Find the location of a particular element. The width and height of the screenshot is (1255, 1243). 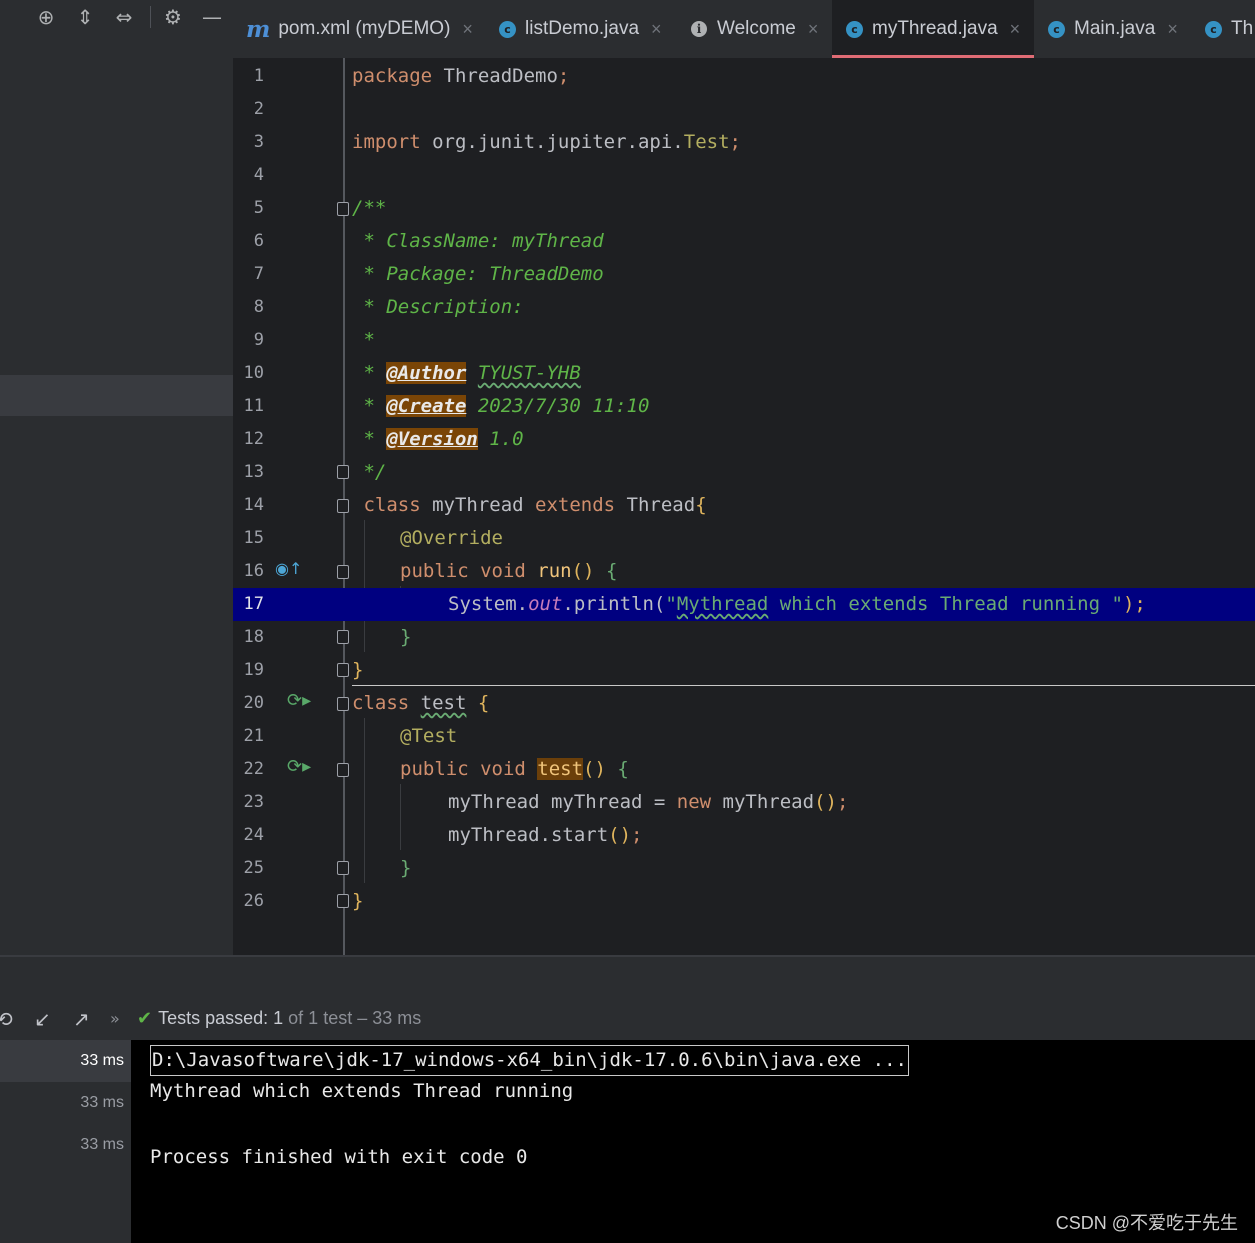

code-line: 23 myThread myThread = new myThread(); is located at coordinates (744, 802).